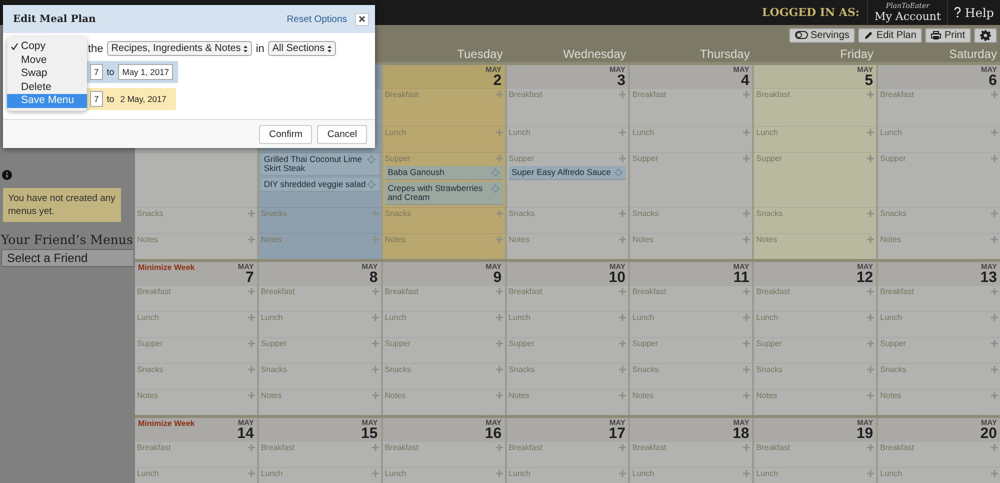  What do you see at coordinates (907, 16) in the screenshot?
I see `account-link: My Account` at bounding box center [907, 16].